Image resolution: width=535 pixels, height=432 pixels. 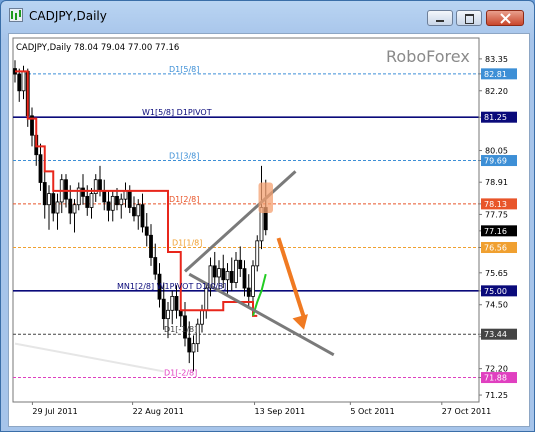 I want to click on price-marker-label-4: 77.16, so click(x=495, y=231).